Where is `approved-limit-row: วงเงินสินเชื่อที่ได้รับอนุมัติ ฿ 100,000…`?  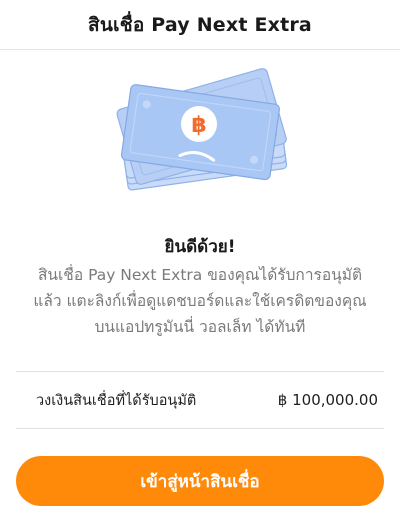
approved-limit-row: วงเงินสินเชื่อที่ได้รับอนุมัติ ฿ 100,000… is located at coordinates (207, 400).